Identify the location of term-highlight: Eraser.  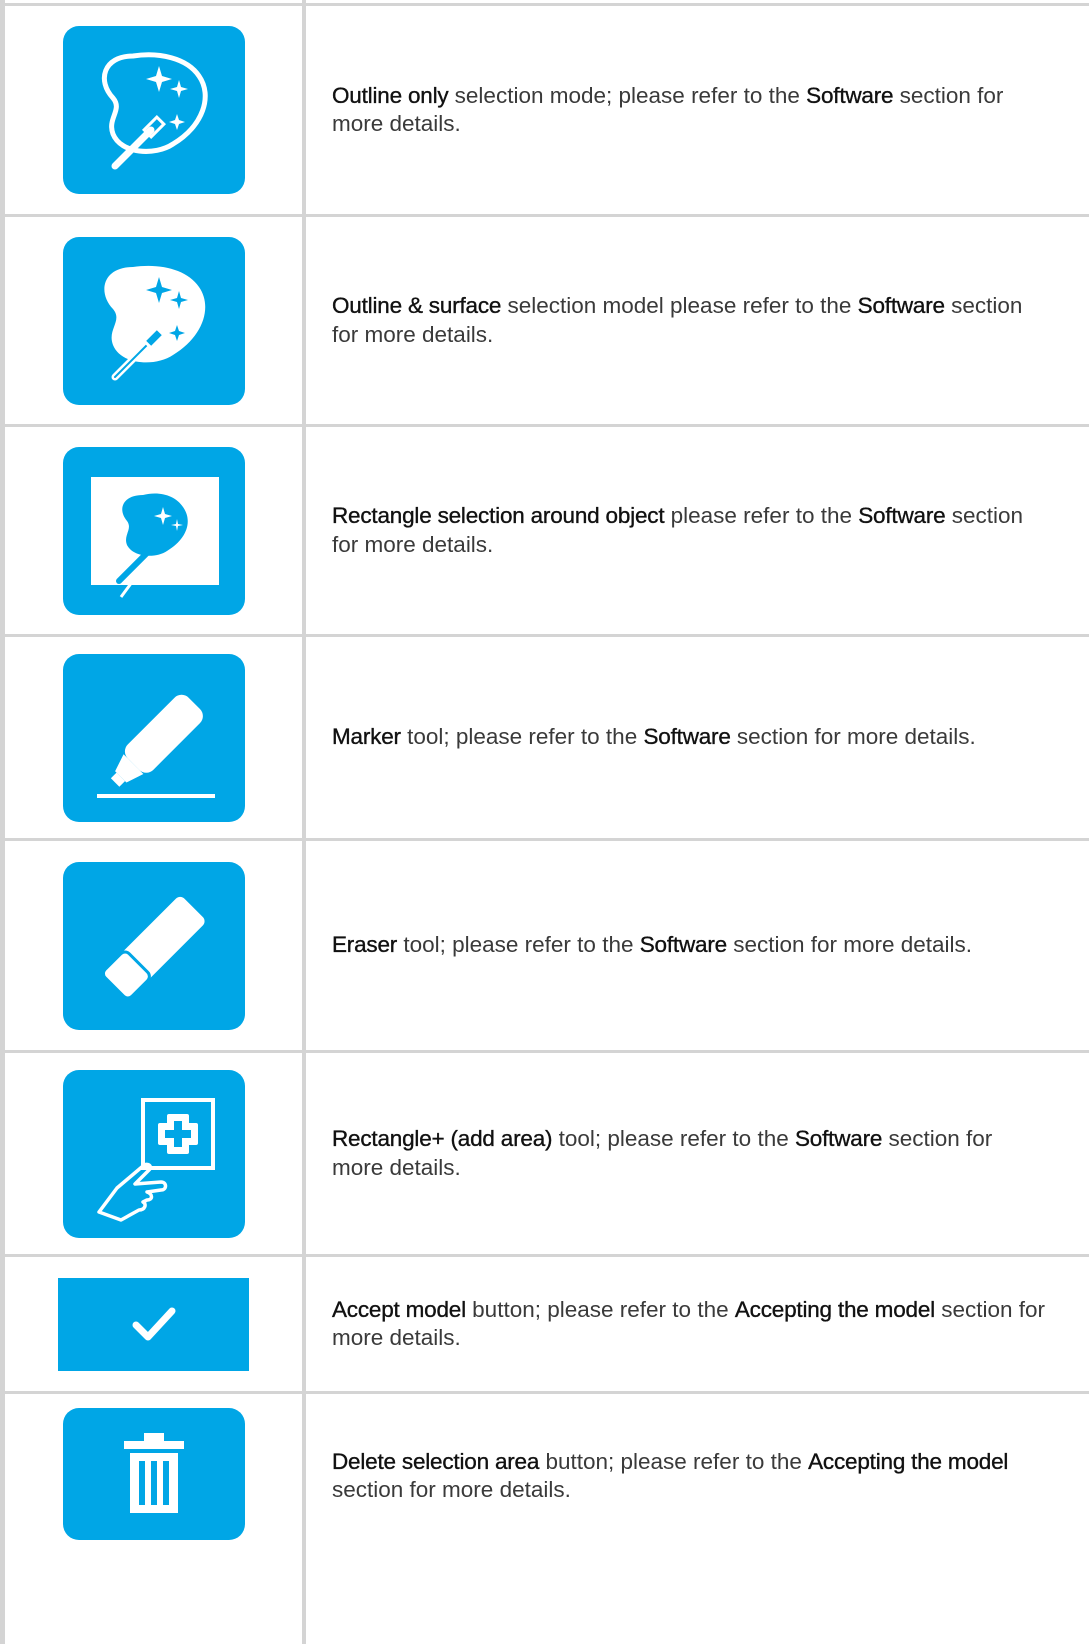
(365, 945).